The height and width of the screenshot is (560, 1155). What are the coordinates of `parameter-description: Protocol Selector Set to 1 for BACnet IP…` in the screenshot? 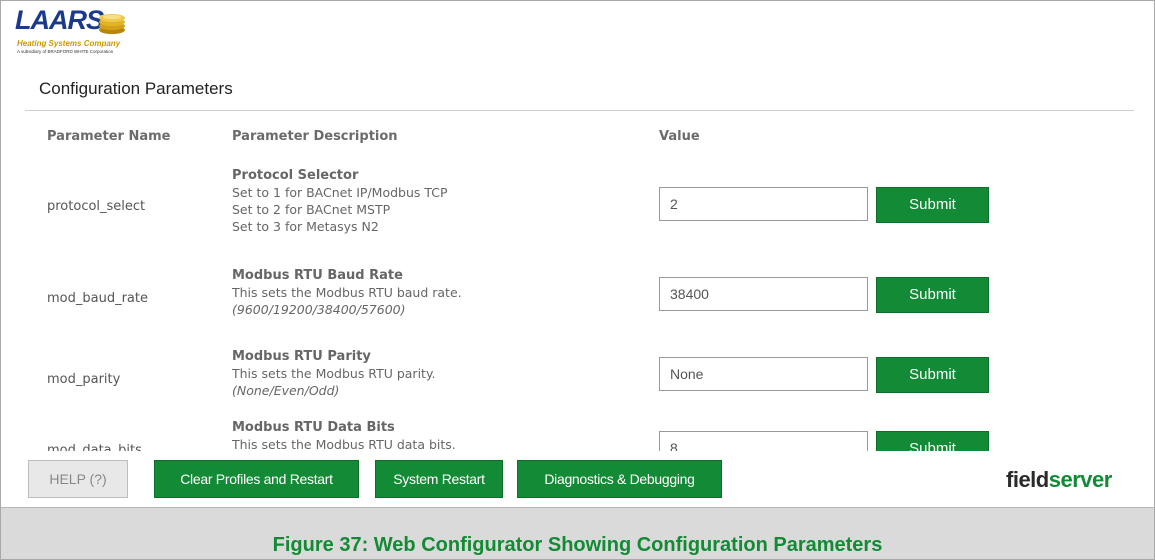 It's located at (340, 201).